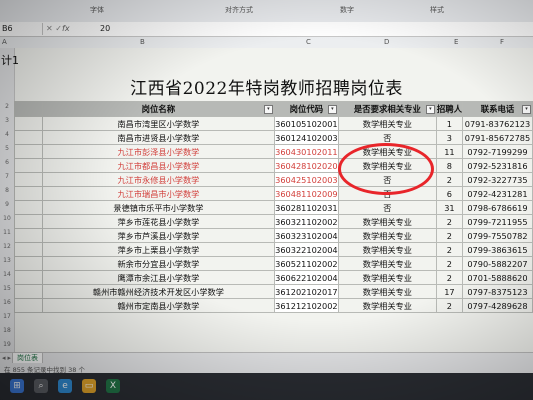 The image size is (533, 400). I want to click on cell-post-name: 赣州市赣州经济技术开发区小学数学, so click(158, 291).